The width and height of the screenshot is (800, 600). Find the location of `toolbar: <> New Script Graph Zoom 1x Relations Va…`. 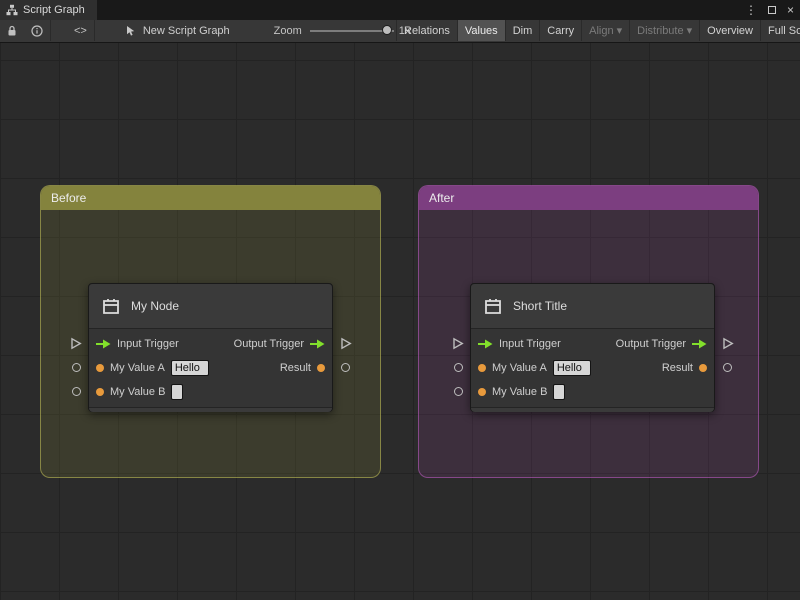

toolbar: <> New Script Graph Zoom 1x Relations Va… is located at coordinates (400, 31).